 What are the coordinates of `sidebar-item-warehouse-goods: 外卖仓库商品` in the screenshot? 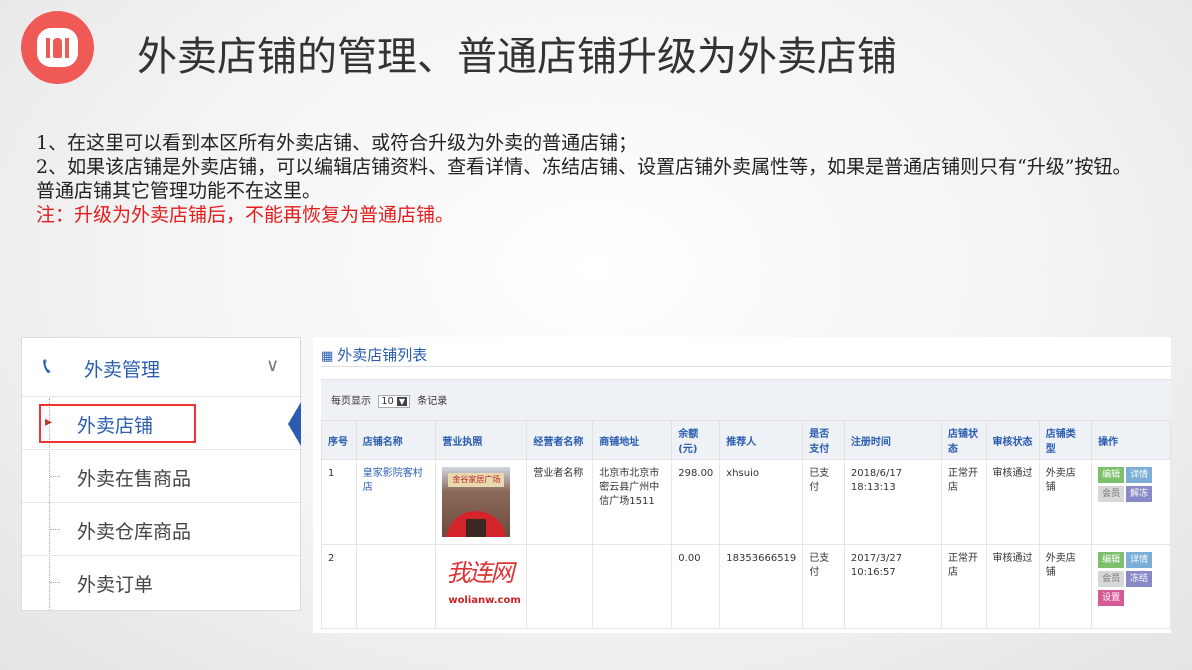 It's located at (161, 530).